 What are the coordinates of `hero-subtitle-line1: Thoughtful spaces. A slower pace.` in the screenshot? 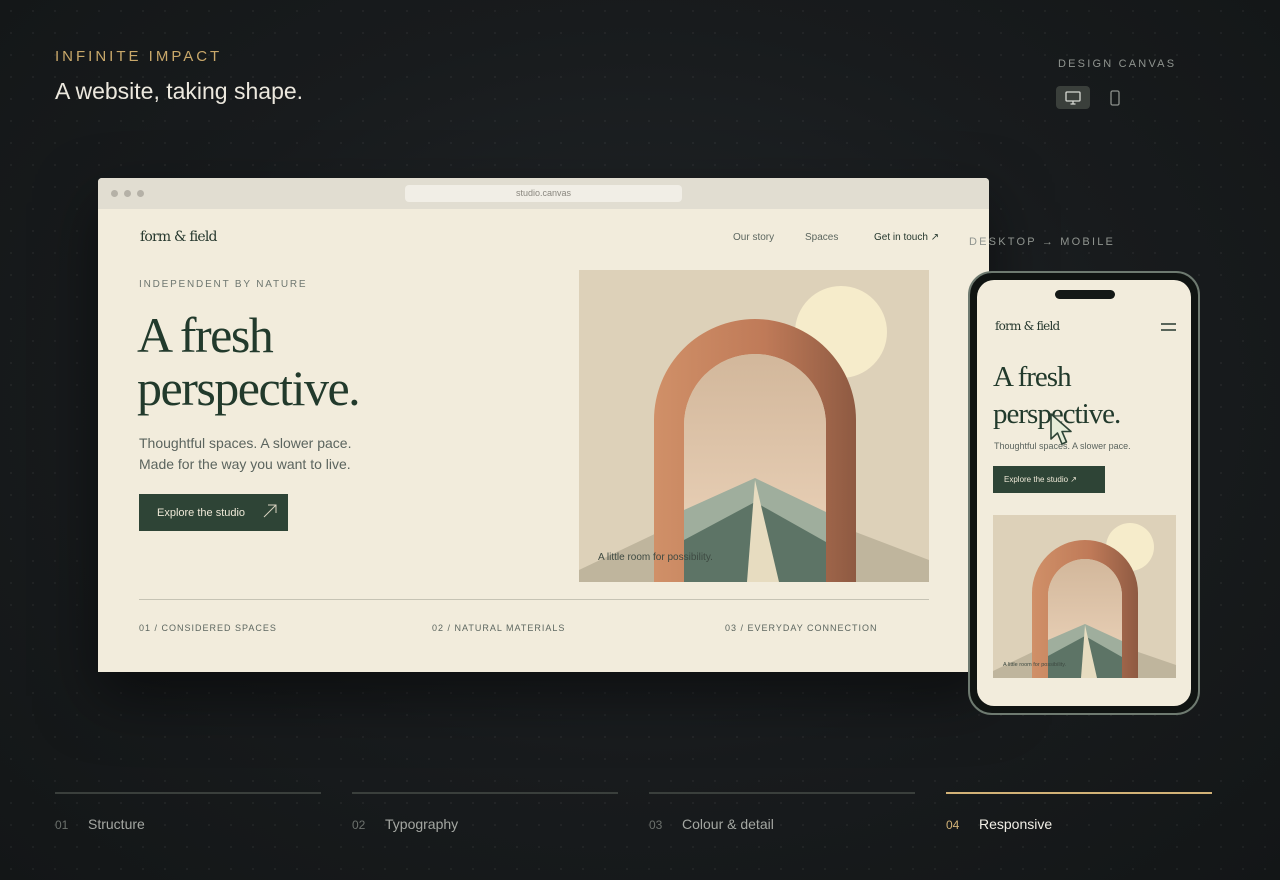 It's located at (245, 443).